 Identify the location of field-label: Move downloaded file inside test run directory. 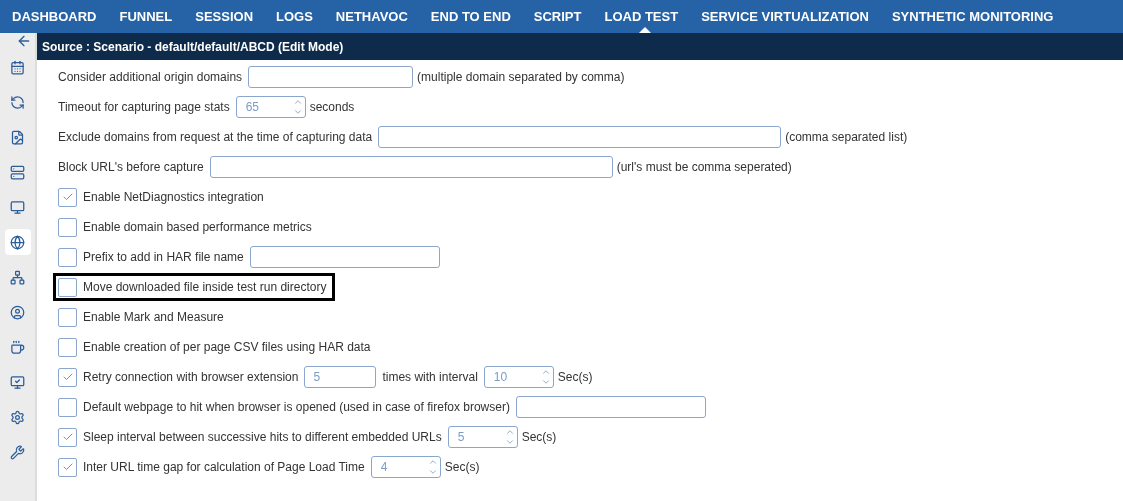
(205, 287).